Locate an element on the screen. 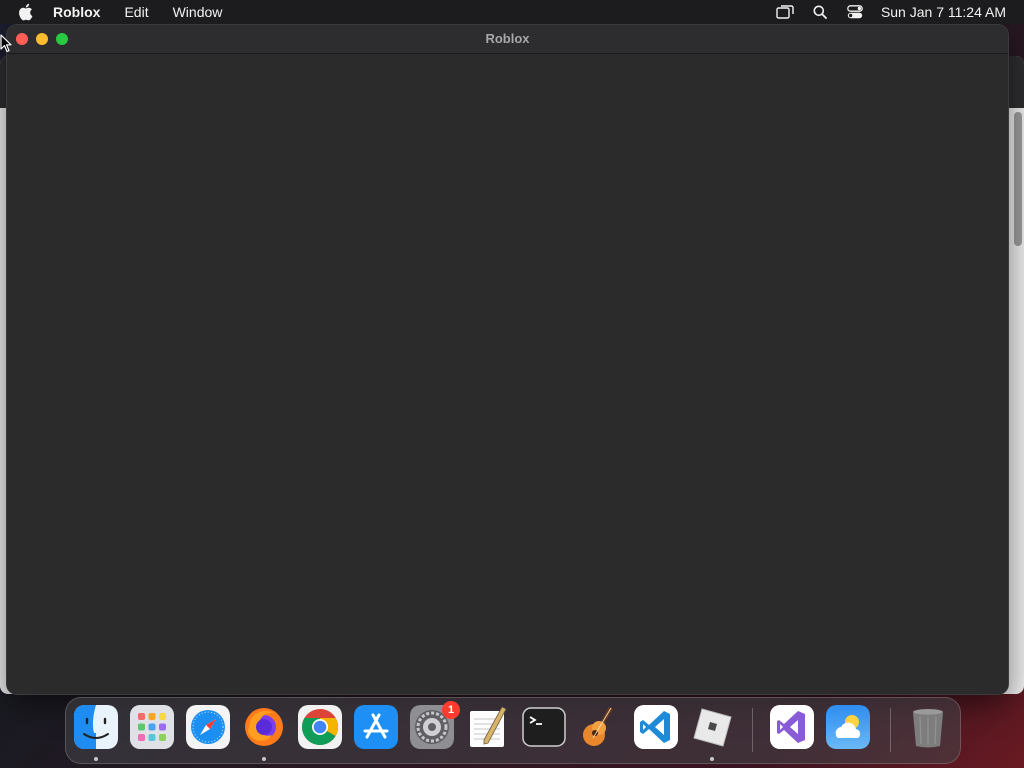 The height and width of the screenshot is (768, 1024). window-title-bar: Roblox is located at coordinates (507, 39).